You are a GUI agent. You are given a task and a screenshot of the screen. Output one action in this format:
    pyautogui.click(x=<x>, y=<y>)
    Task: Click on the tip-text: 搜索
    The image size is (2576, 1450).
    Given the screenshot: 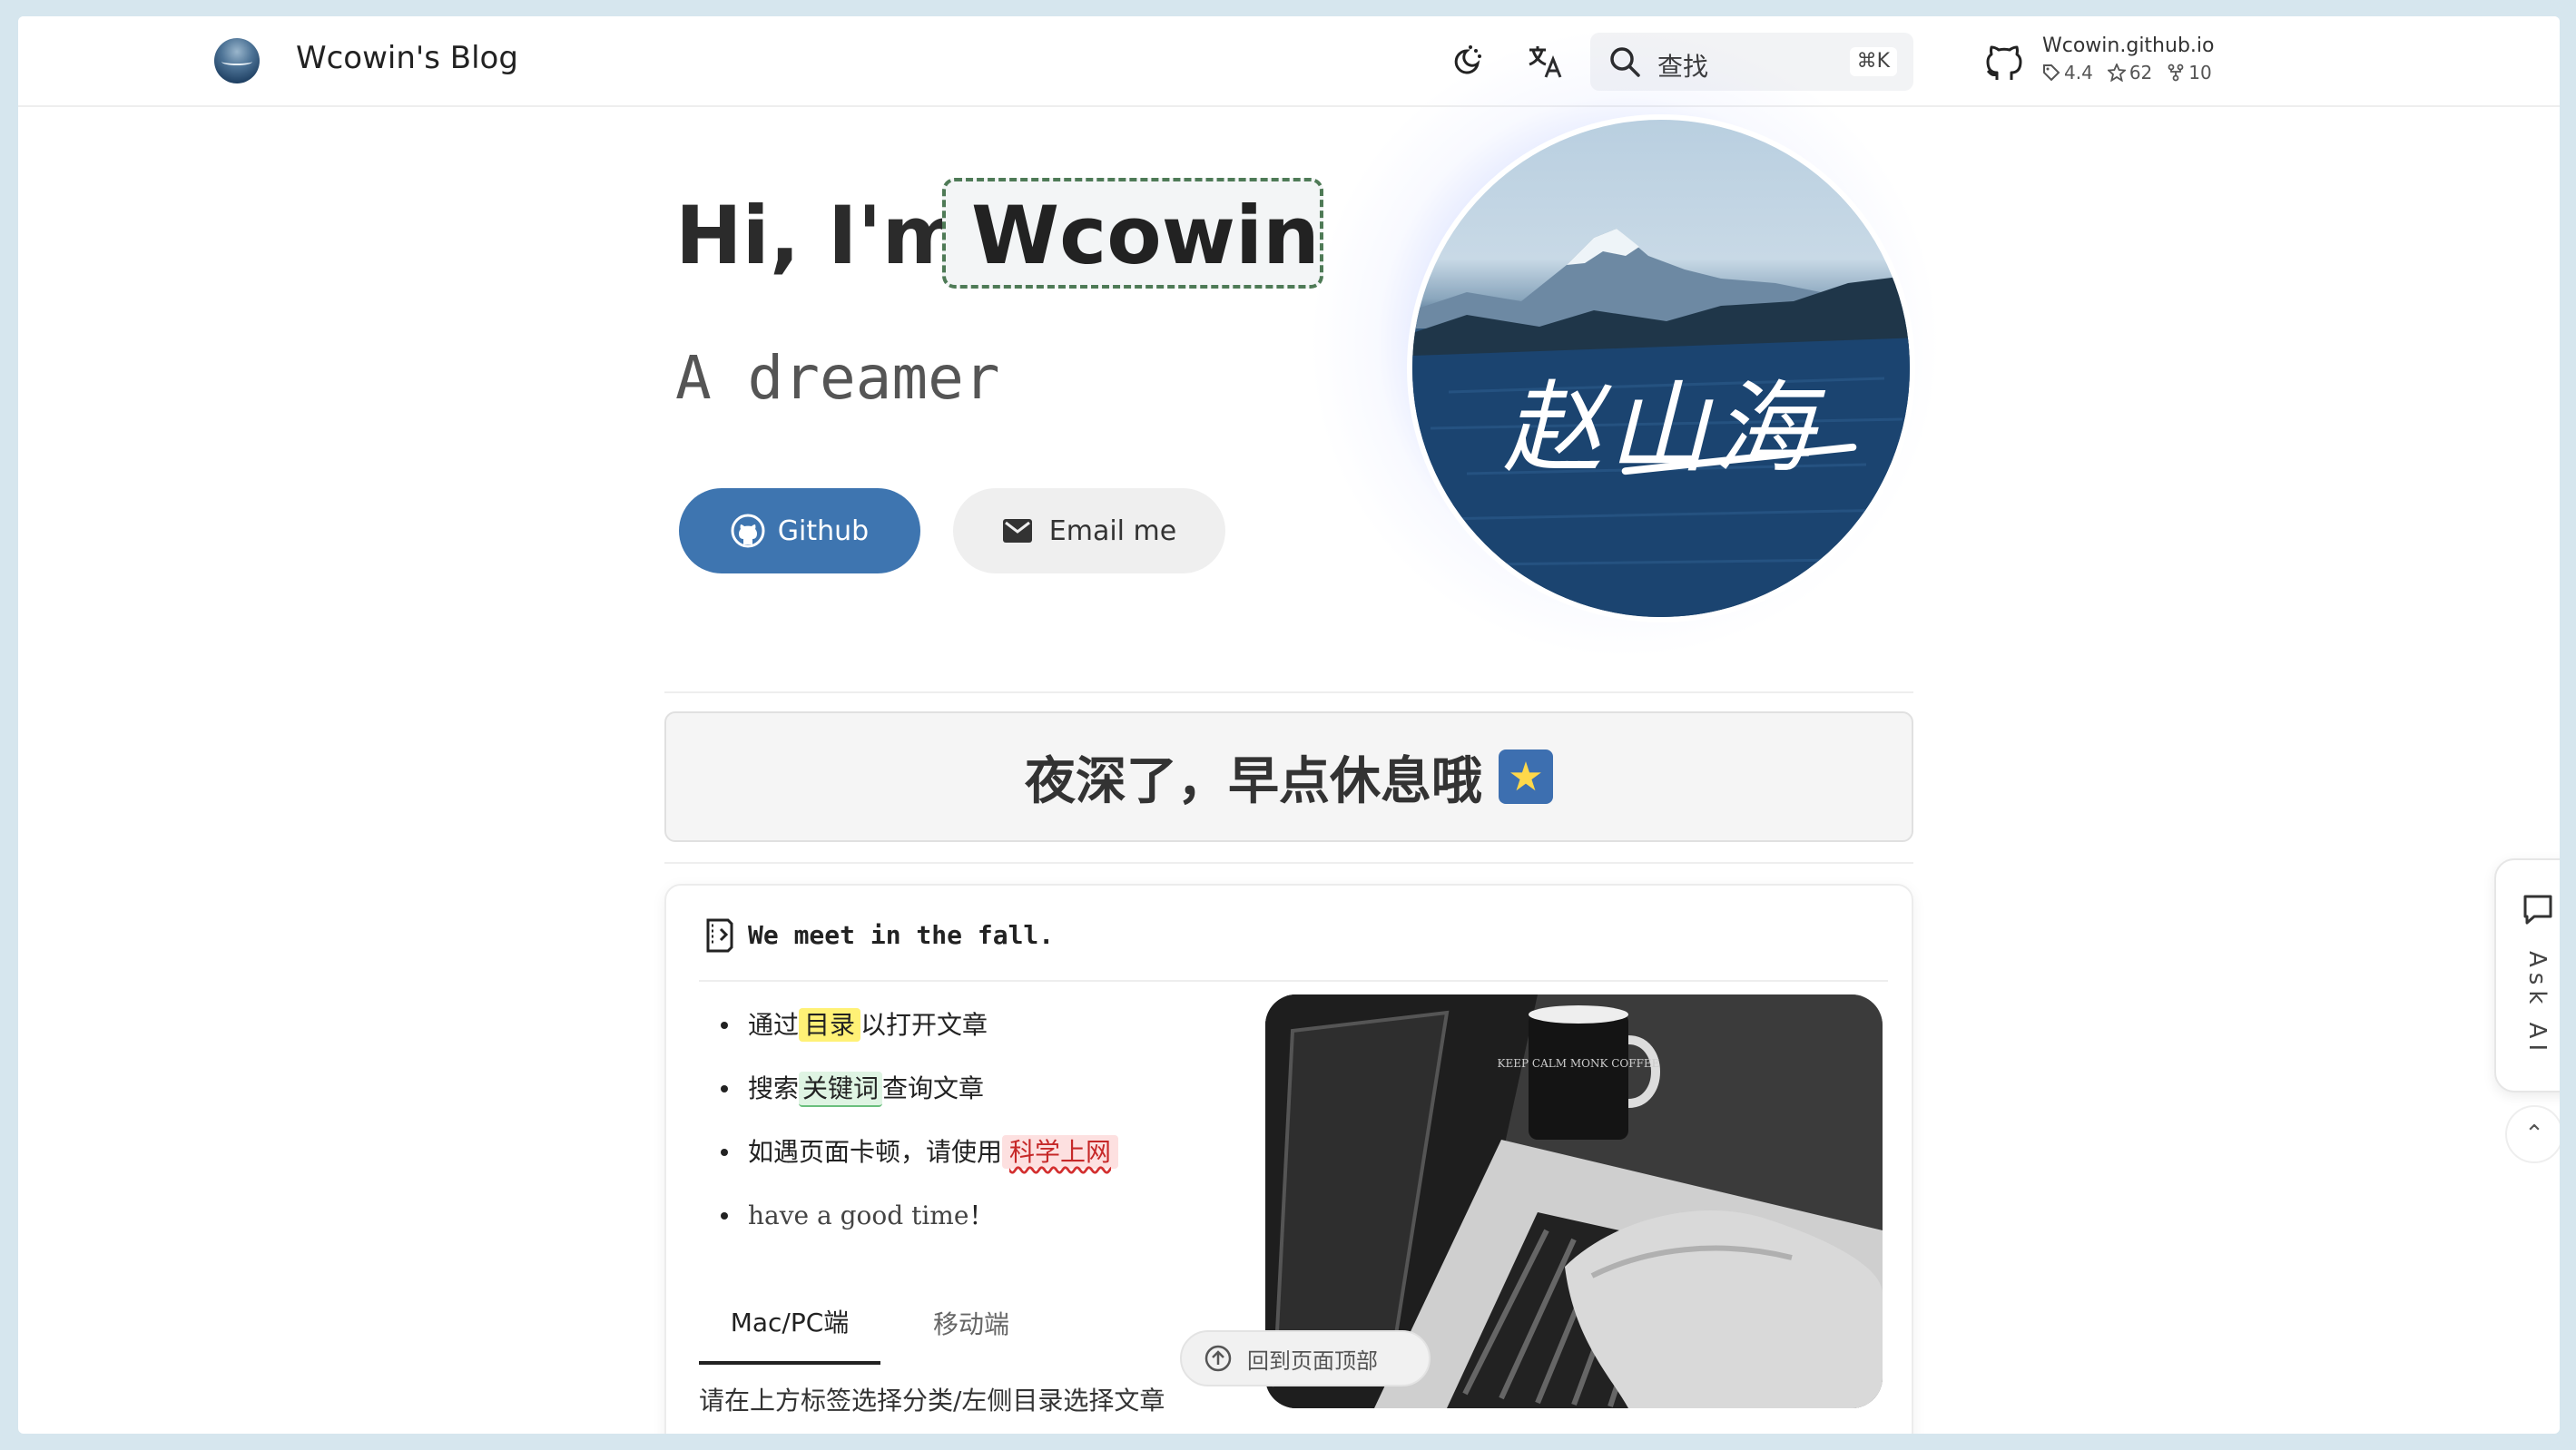 What is the action you would take?
    pyautogui.click(x=774, y=1088)
    